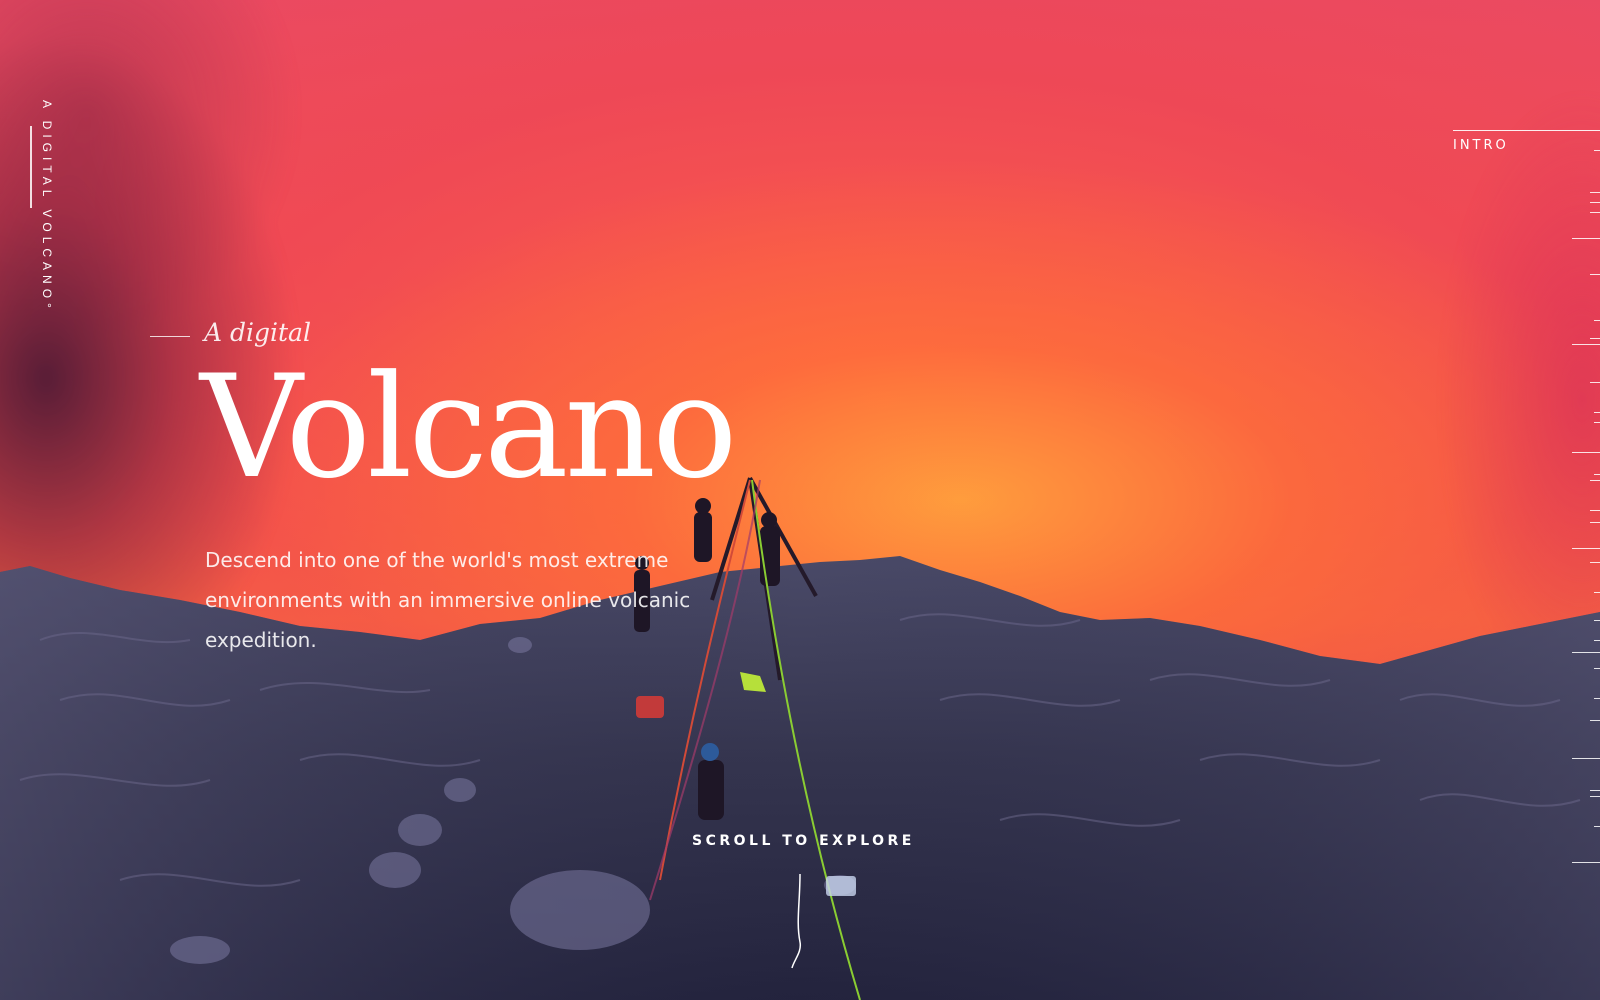 The height and width of the screenshot is (1000, 1600). What do you see at coordinates (798, 922) in the screenshot?
I see `scroll-indicator-line` at bounding box center [798, 922].